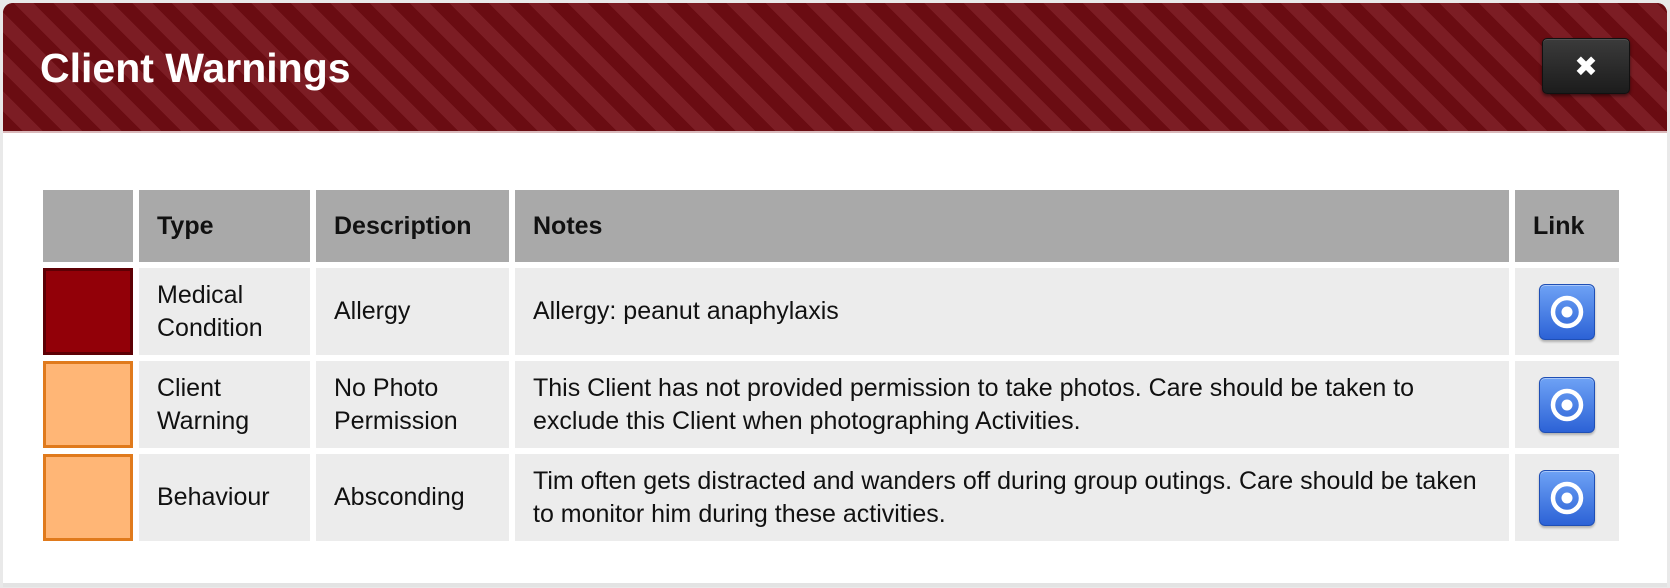  I want to click on header-swatch, so click(88, 226).